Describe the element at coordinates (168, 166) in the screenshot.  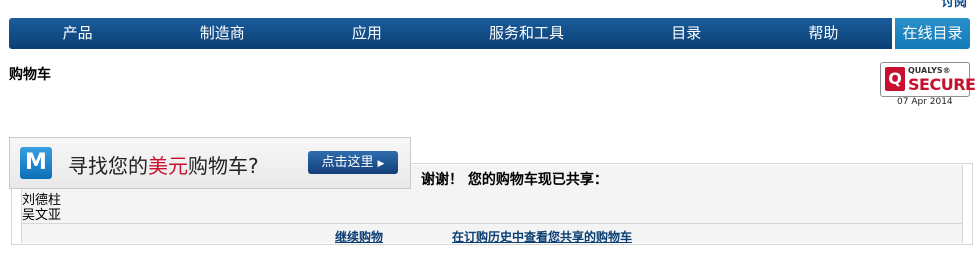
I see `banner-text-currency: 美元` at that location.